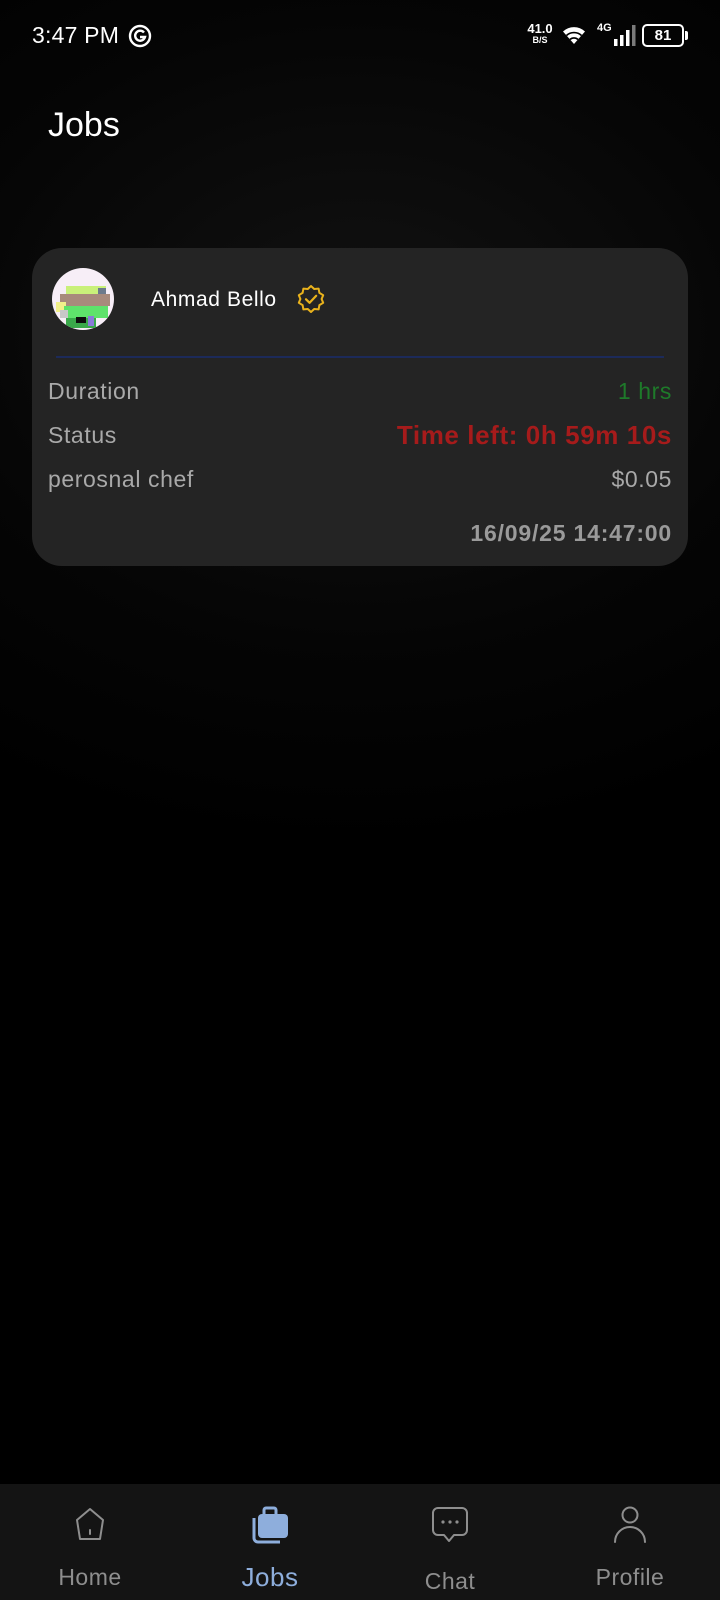 The image size is (720, 1600). Describe the element at coordinates (641, 479) in the screenshot. I see `price-value: $0.05` at that location.